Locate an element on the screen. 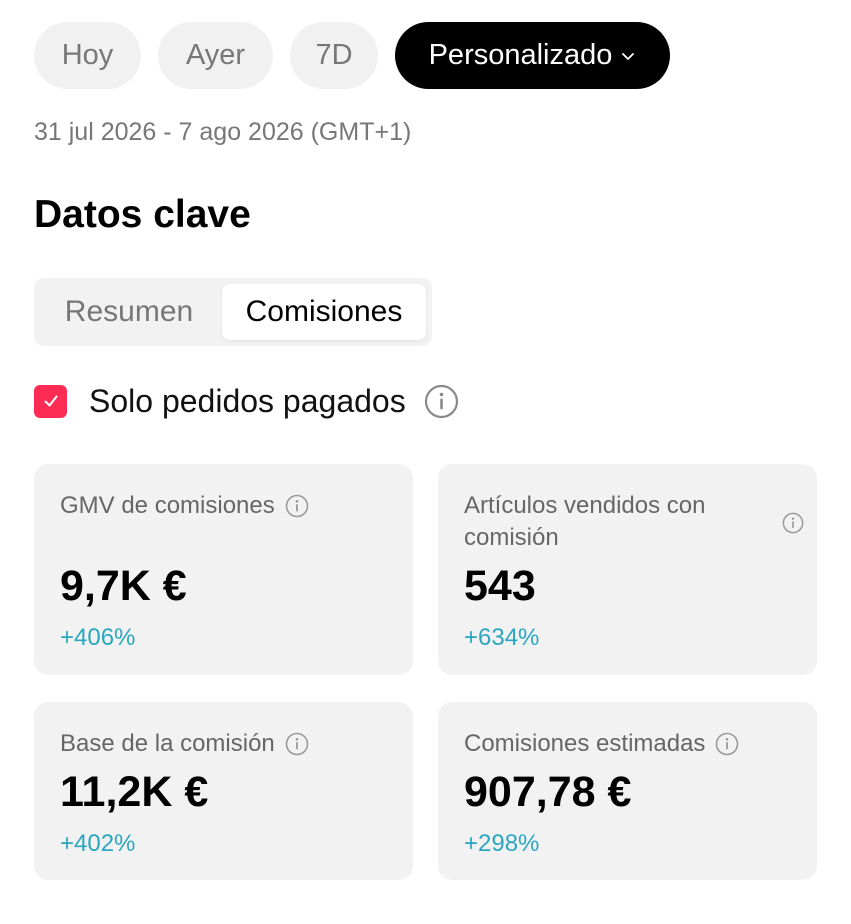  metric-label: Comisiones estimadas is located at coordinates (601, 744).